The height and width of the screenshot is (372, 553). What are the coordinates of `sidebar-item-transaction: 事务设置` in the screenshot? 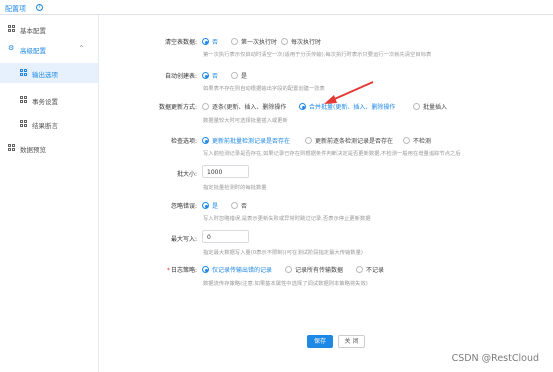 It's located at (49, 100).